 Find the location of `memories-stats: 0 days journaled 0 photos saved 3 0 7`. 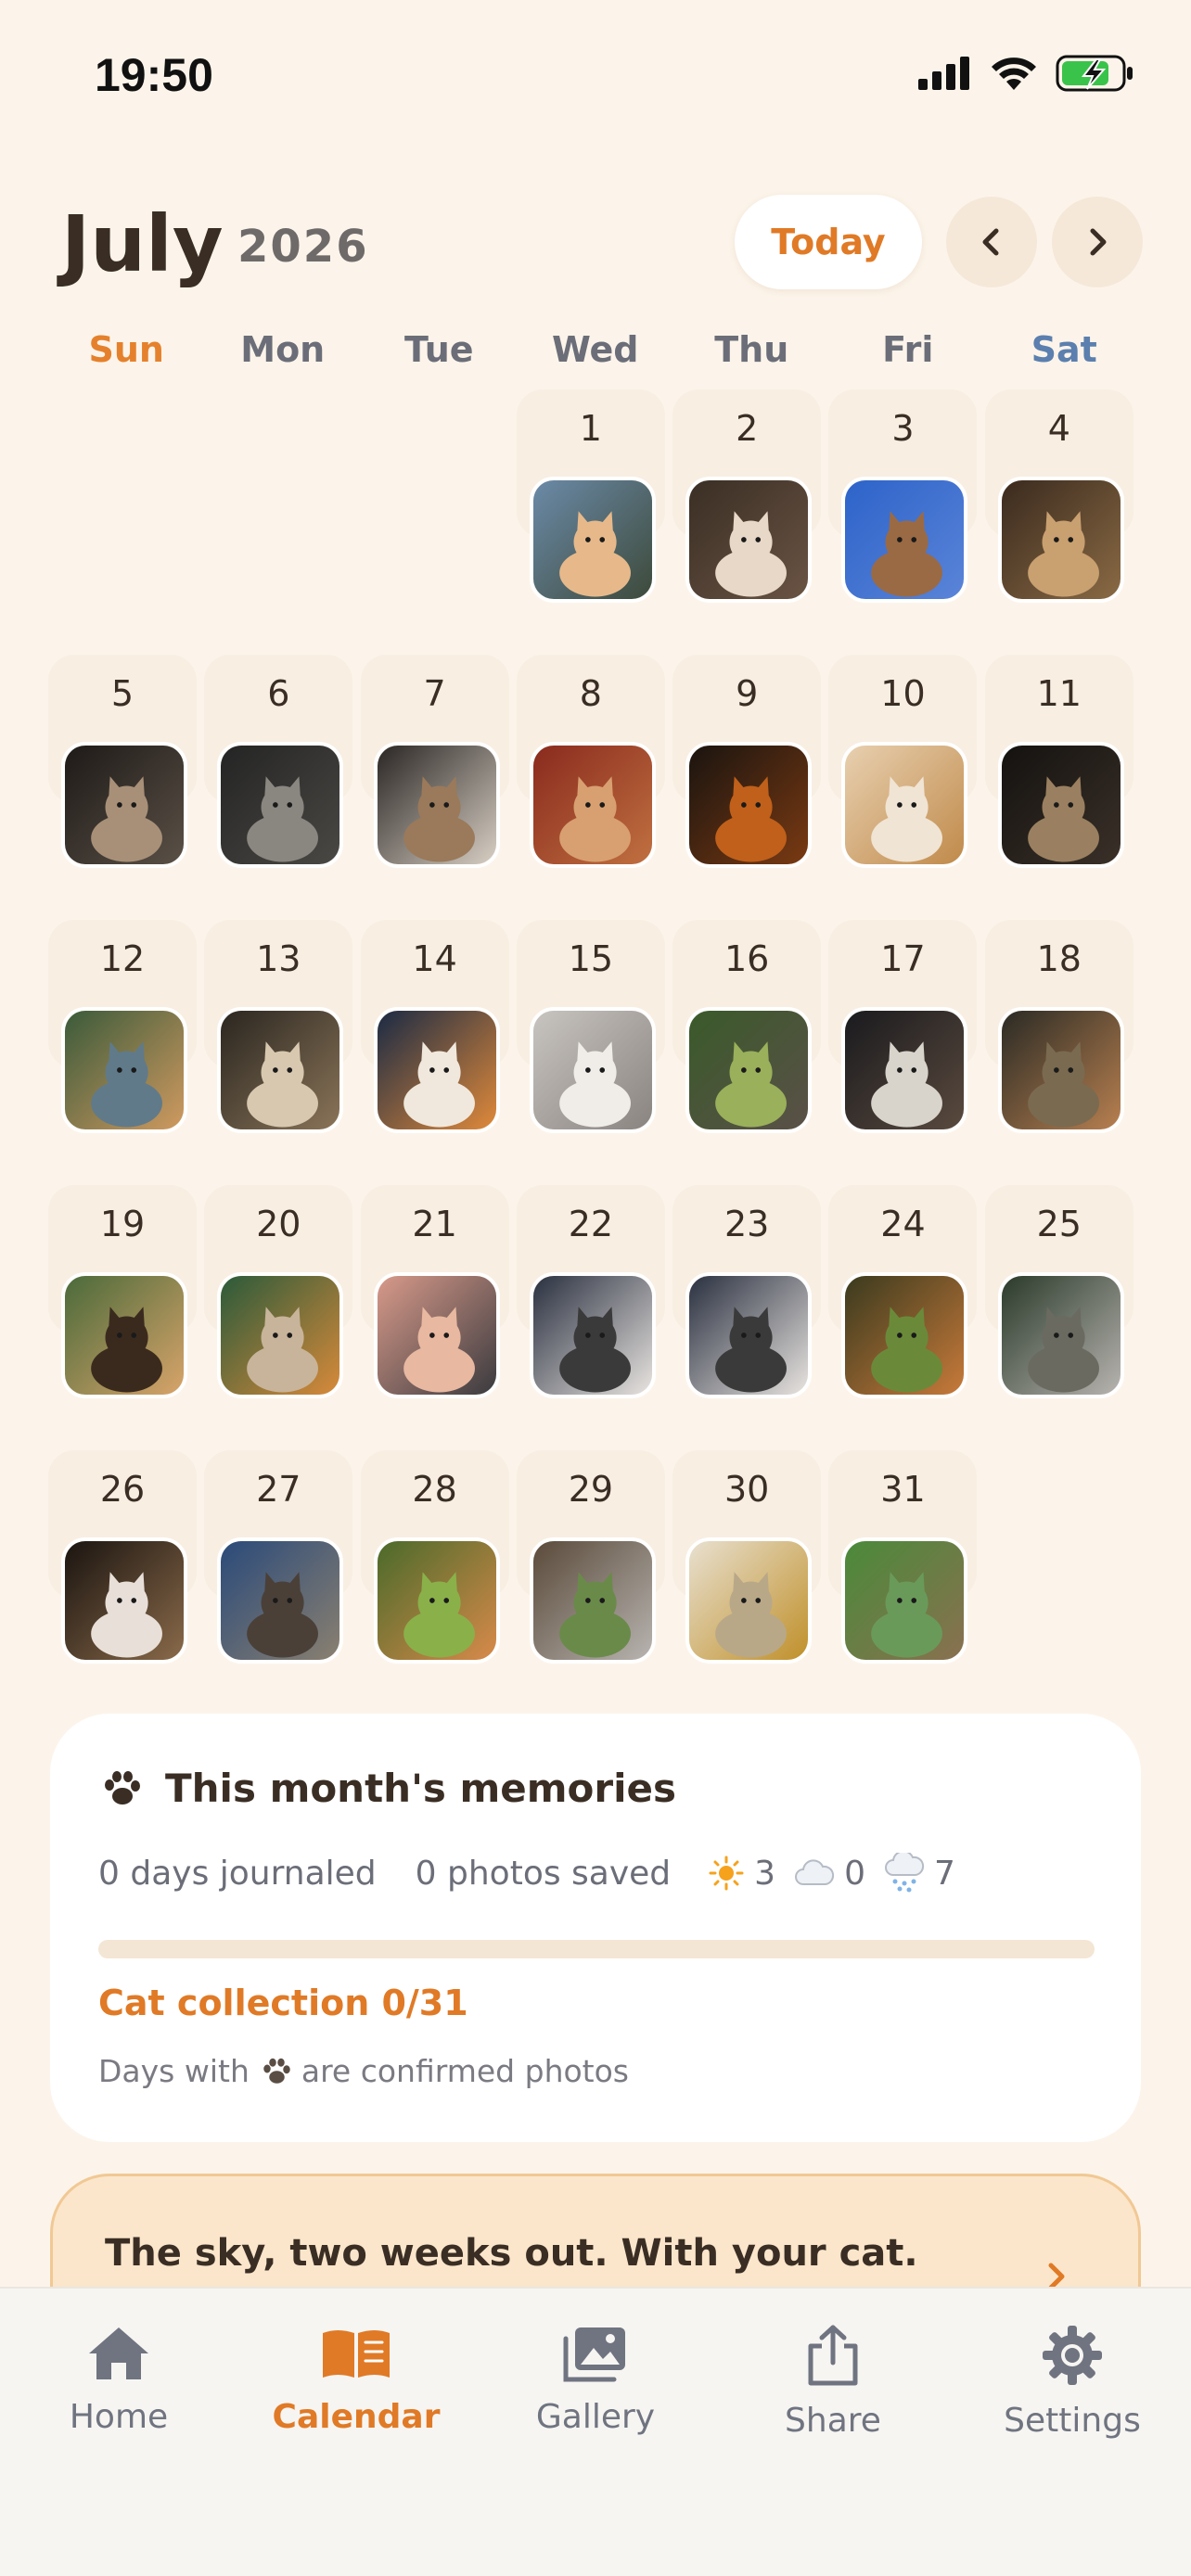

memories-stats: 0 days journaled 0 photos saved 3 0 7 is located at coordinates (532, 1873).